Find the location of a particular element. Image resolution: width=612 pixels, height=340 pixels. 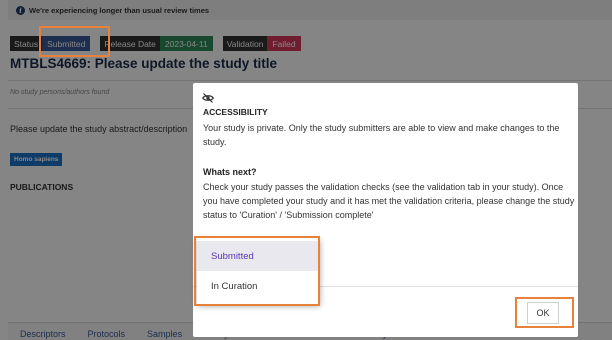

ok-highlight-box is located at coordinates (544, 312).